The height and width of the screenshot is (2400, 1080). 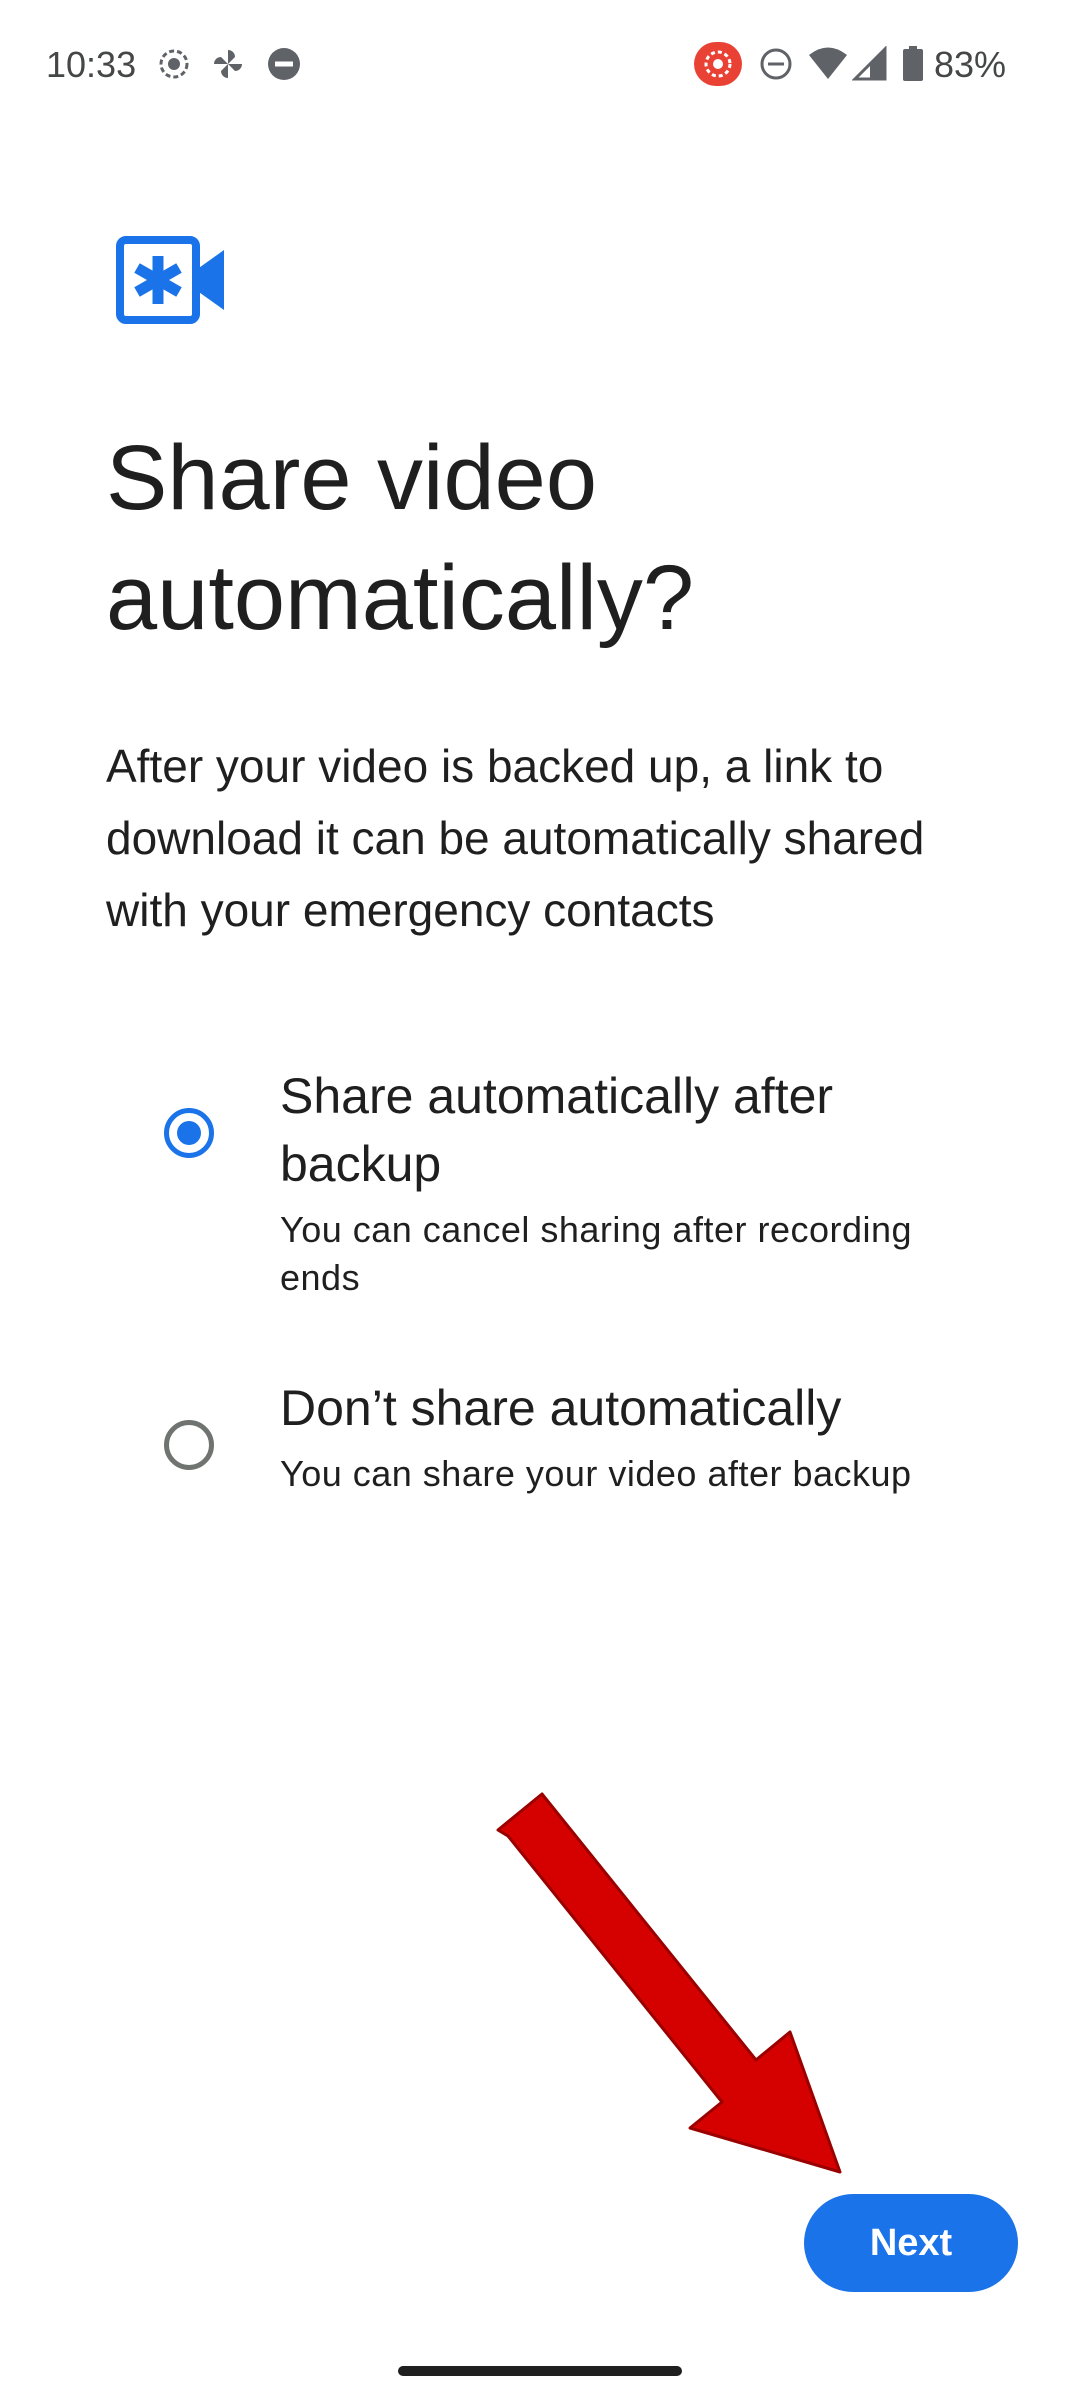 What do you see at coordinates (228, 64) in the screenshot?
I see `pinwheel-icon` at bounding box center [228, 64].